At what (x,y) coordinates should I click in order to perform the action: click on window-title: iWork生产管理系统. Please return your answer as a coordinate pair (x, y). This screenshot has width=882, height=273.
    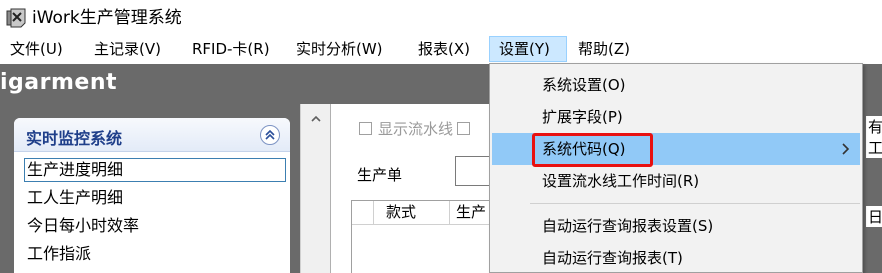
    Looking at the image, I should click on (107, 18).